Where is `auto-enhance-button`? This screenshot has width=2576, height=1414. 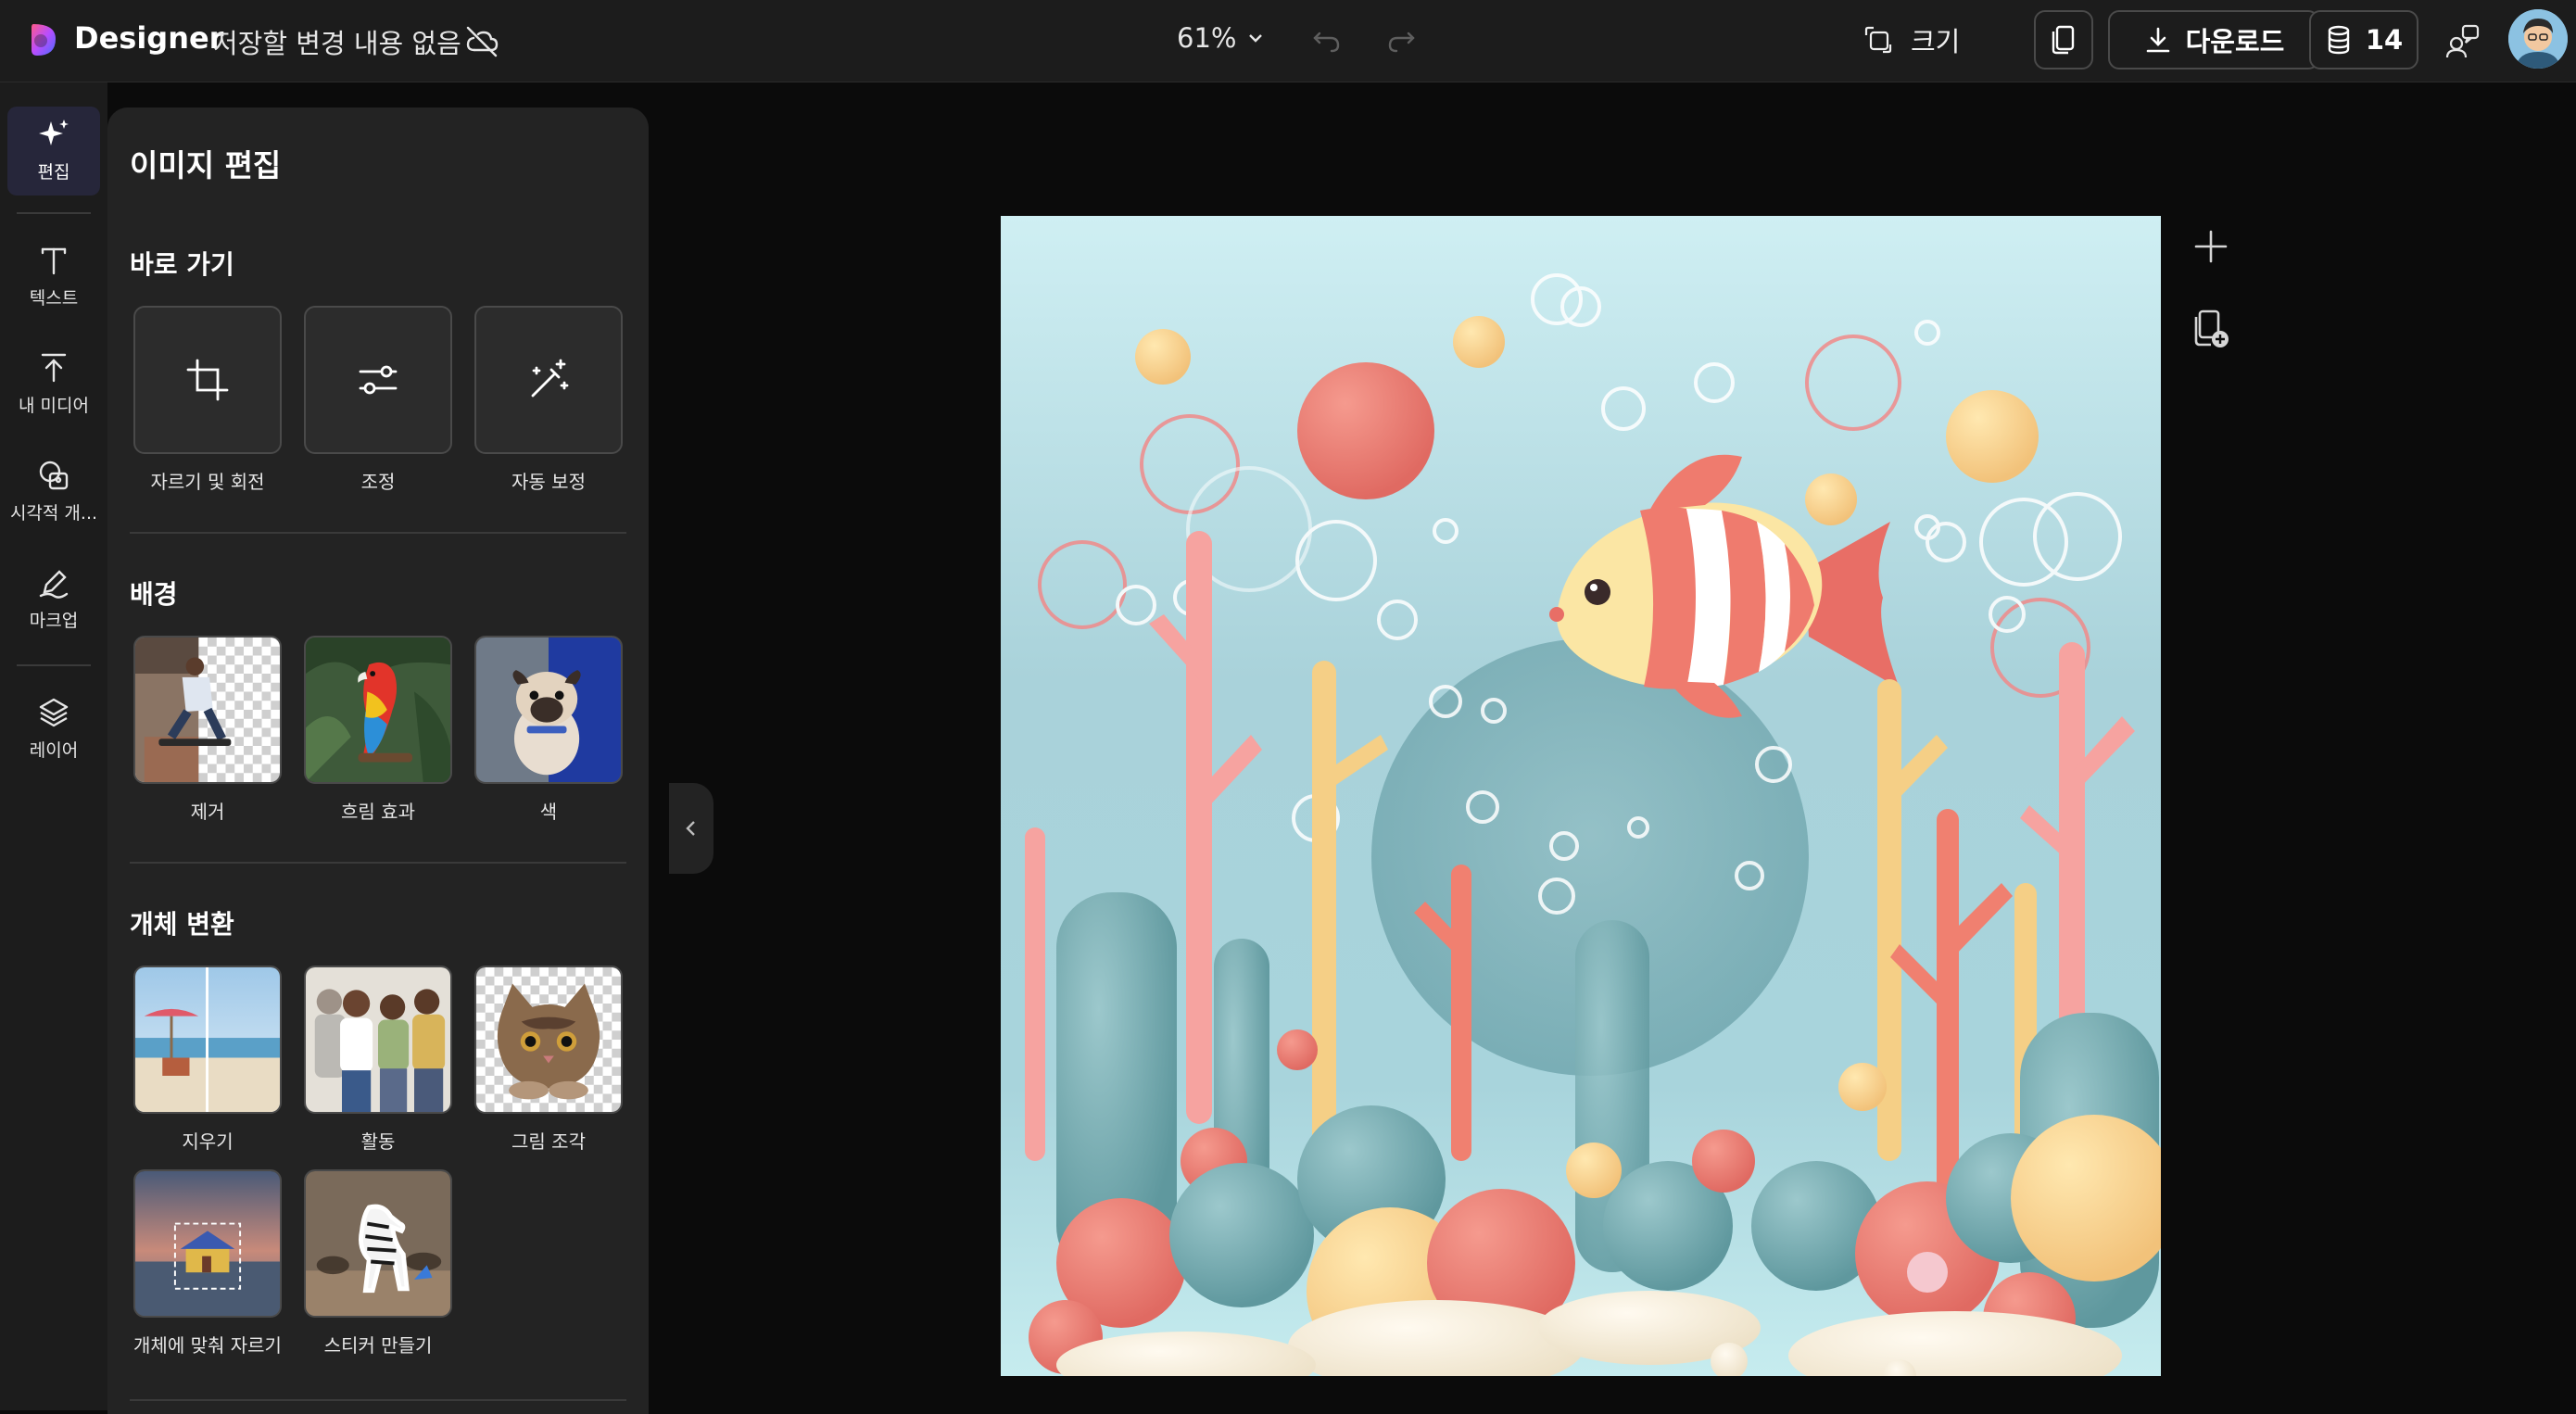
auto-enhance-button is located at coordinates (548, 380).